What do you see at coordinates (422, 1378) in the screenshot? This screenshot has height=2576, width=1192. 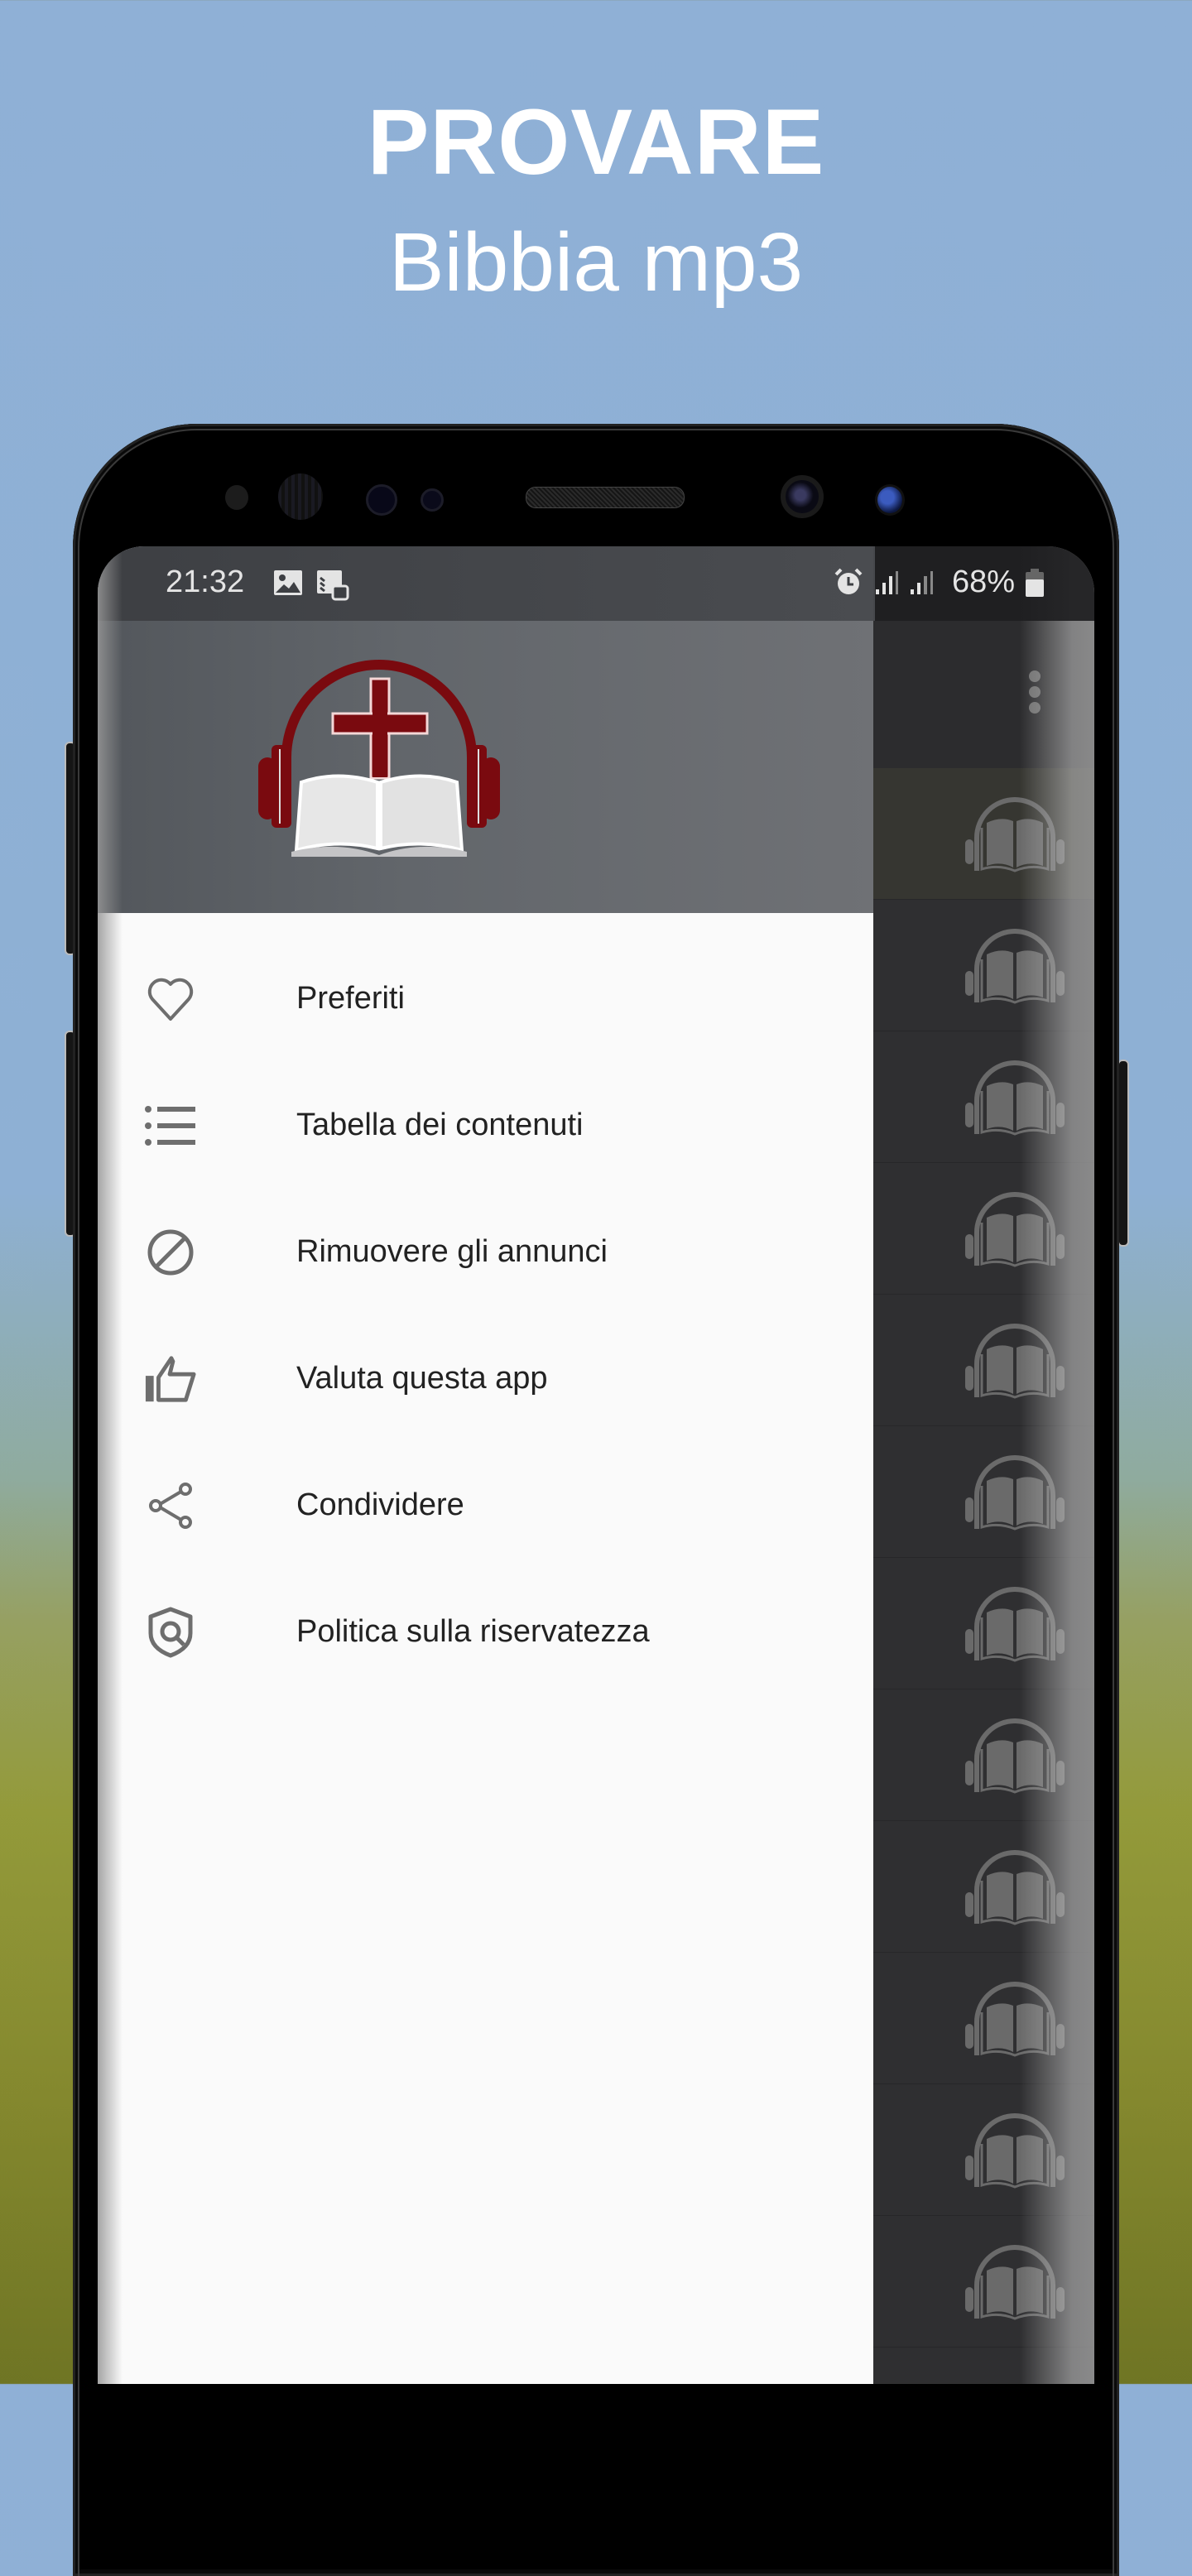 I see `drawer-item-label: Valuta questa app` at bounding box center [422, 1378].